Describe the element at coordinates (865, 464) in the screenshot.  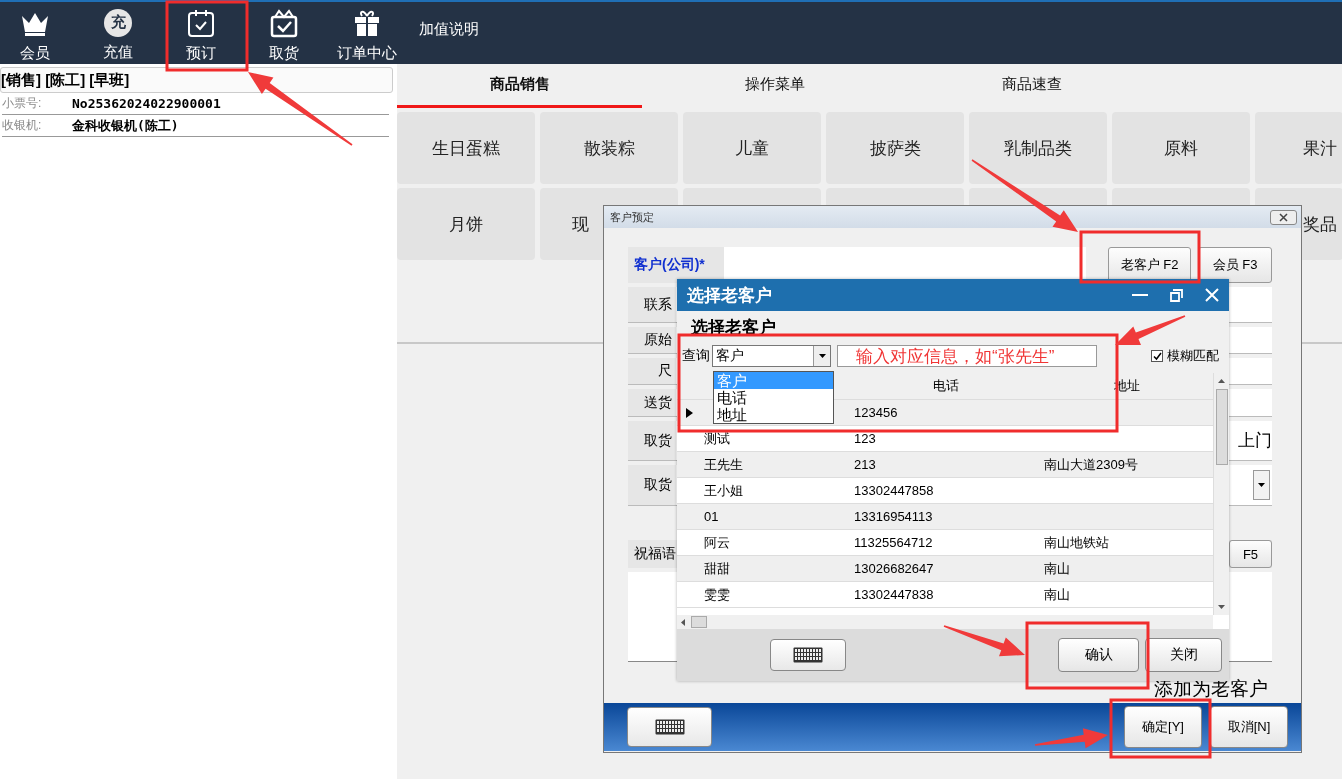
I see `table-cell-text: 213` at that location.